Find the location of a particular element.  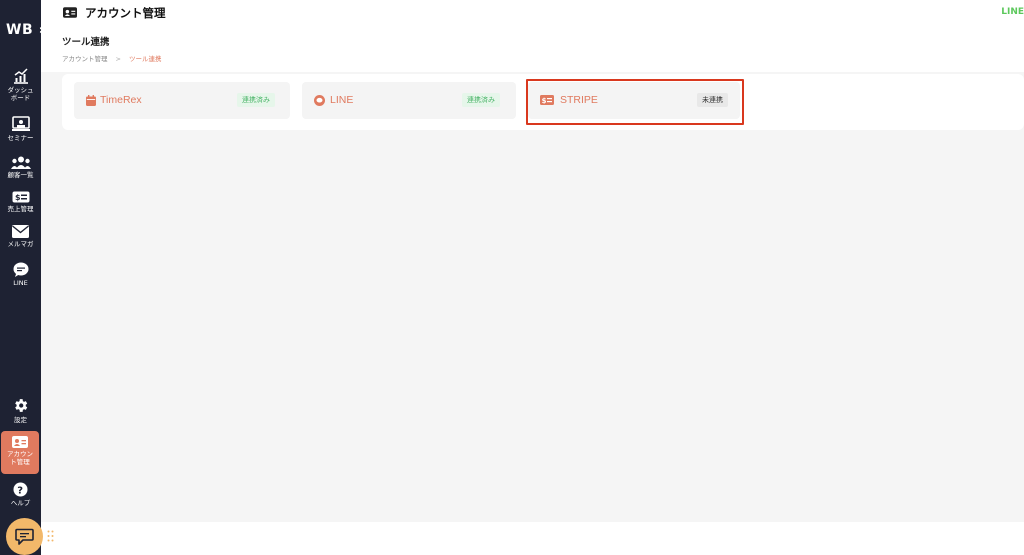

presentation-icon is located at coordinates (20, 123).